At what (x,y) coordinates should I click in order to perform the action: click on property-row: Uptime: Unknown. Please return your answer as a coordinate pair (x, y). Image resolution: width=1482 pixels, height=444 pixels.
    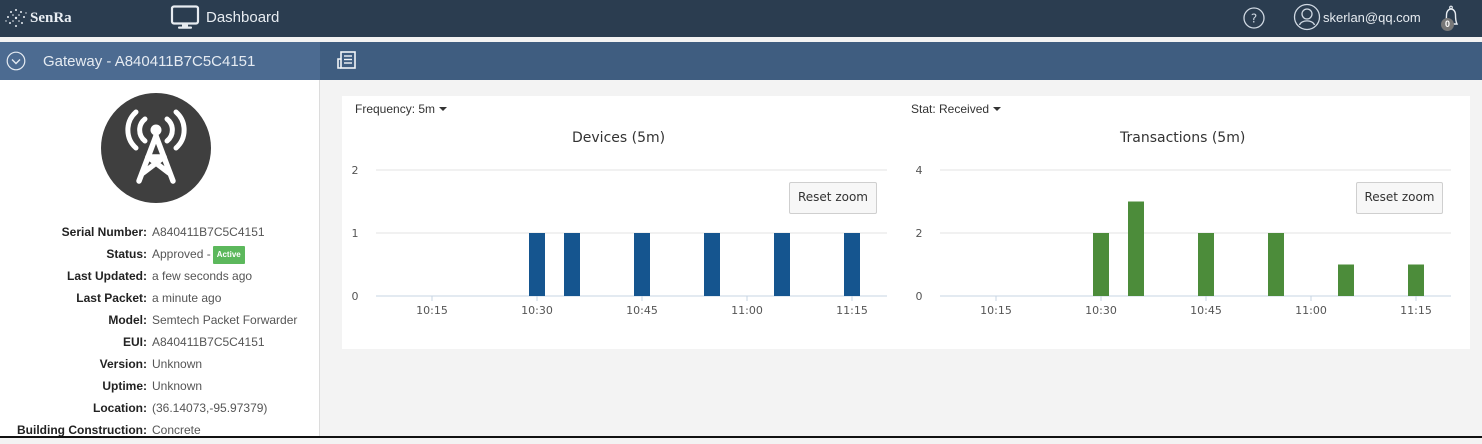
    Looking at the image, I should click on (159, 389).